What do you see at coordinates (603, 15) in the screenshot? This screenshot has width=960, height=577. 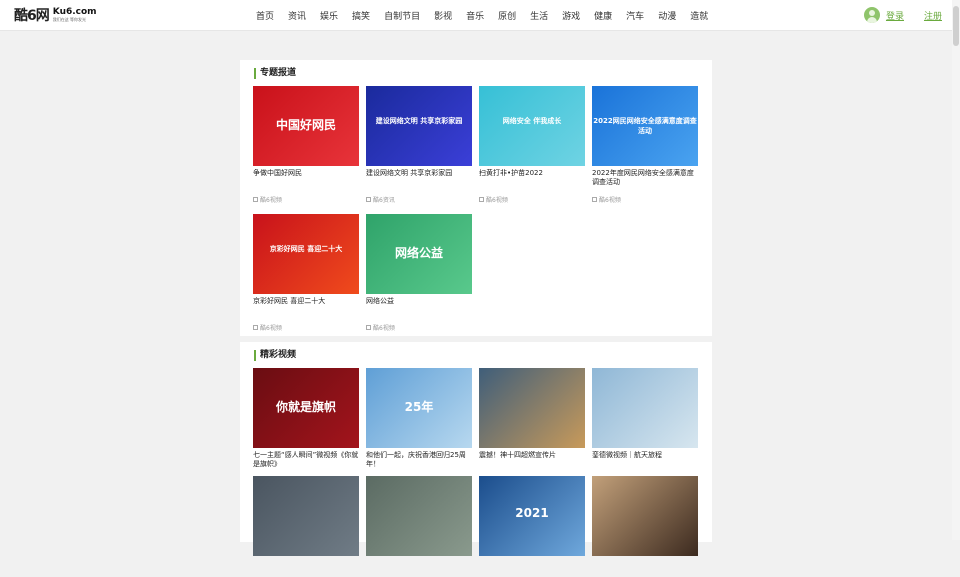 I see `nav-item: 健康` at bounding box center [603, 15].